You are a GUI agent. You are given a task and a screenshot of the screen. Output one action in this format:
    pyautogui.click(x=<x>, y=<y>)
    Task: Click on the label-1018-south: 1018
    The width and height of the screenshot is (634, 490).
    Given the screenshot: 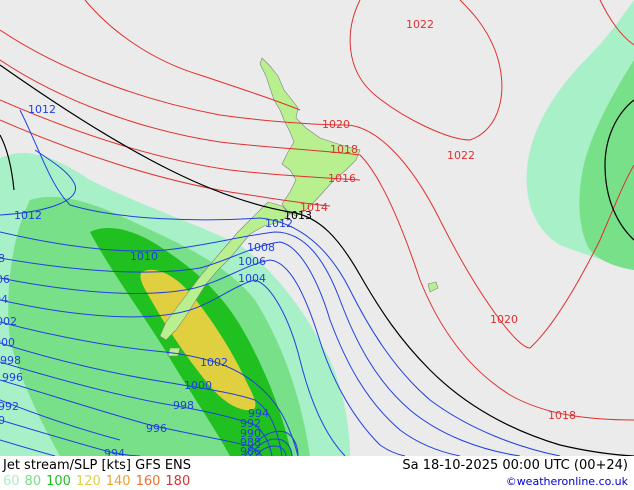 What is the action you would take?
    pyautogui.click(x=562, y=415)
    